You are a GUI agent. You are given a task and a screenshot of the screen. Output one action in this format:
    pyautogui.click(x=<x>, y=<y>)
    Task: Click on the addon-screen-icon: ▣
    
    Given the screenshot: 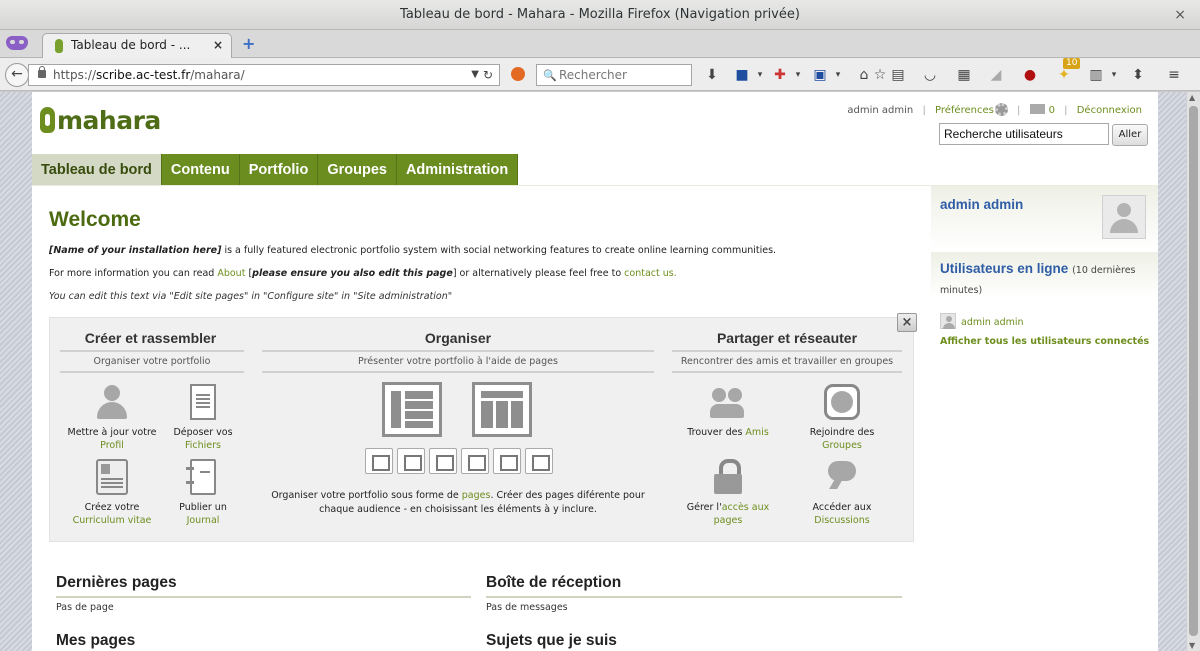 What is the action you would take?
    pyautogui.click(x=820, y=75)
    